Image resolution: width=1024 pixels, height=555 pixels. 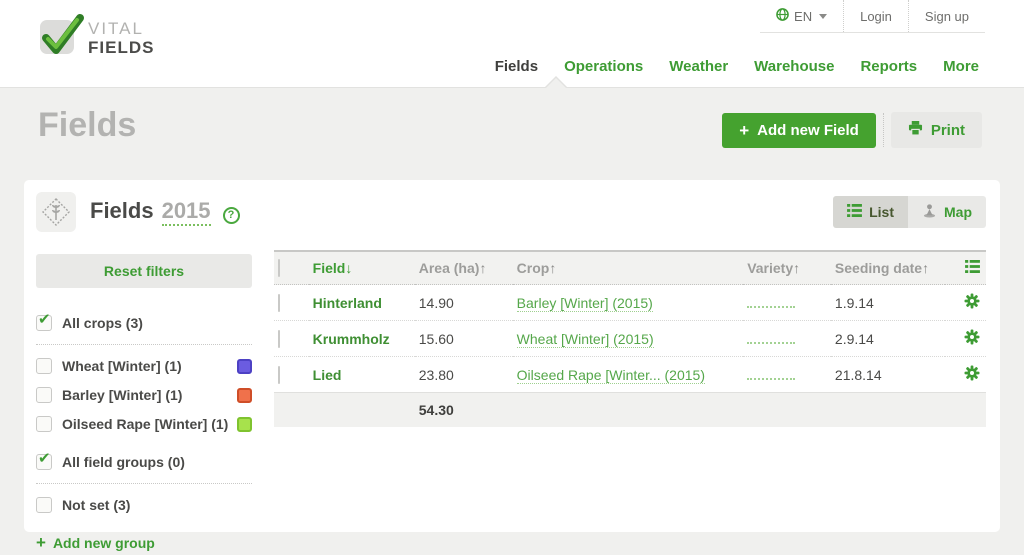 I want to click on filter-crop-wheat: Wheat [Winter] (1), so click(x=144, y=366).